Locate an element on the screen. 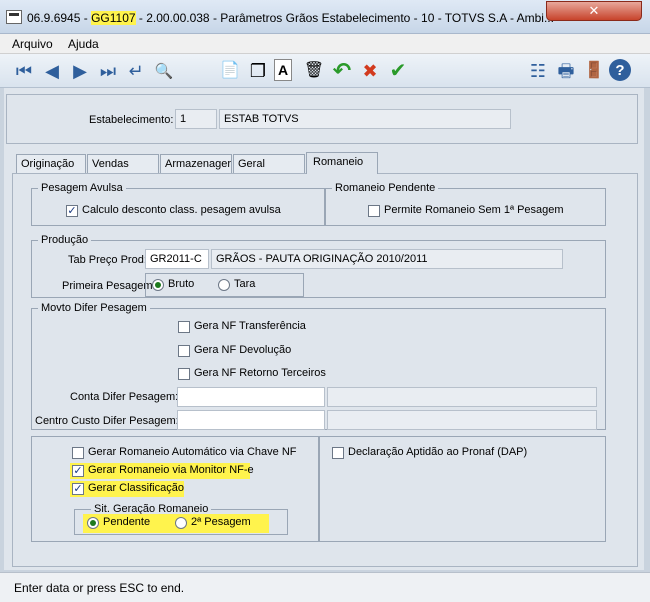 The image size is (650, 602). tara-label: Tara is located at coordinates (245, 284).